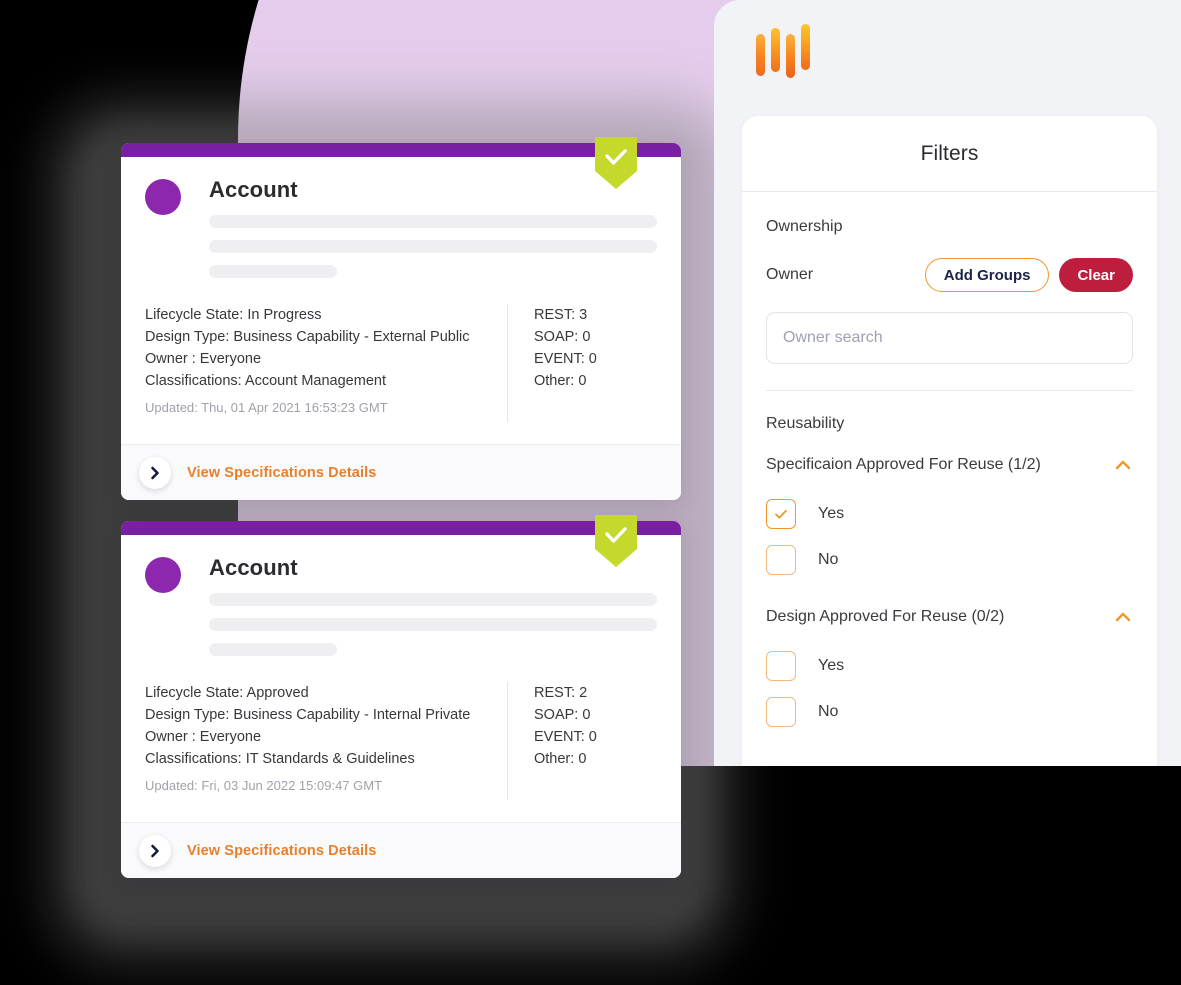 This screenshot has height=985, width=1181. What do you see at coordinates (266, 407) in the screenshot?
I see `updated-timestamp: Updated: Thu, 01 Apr 2021 16:53:23 GMT` at bounding box center [266, 407].